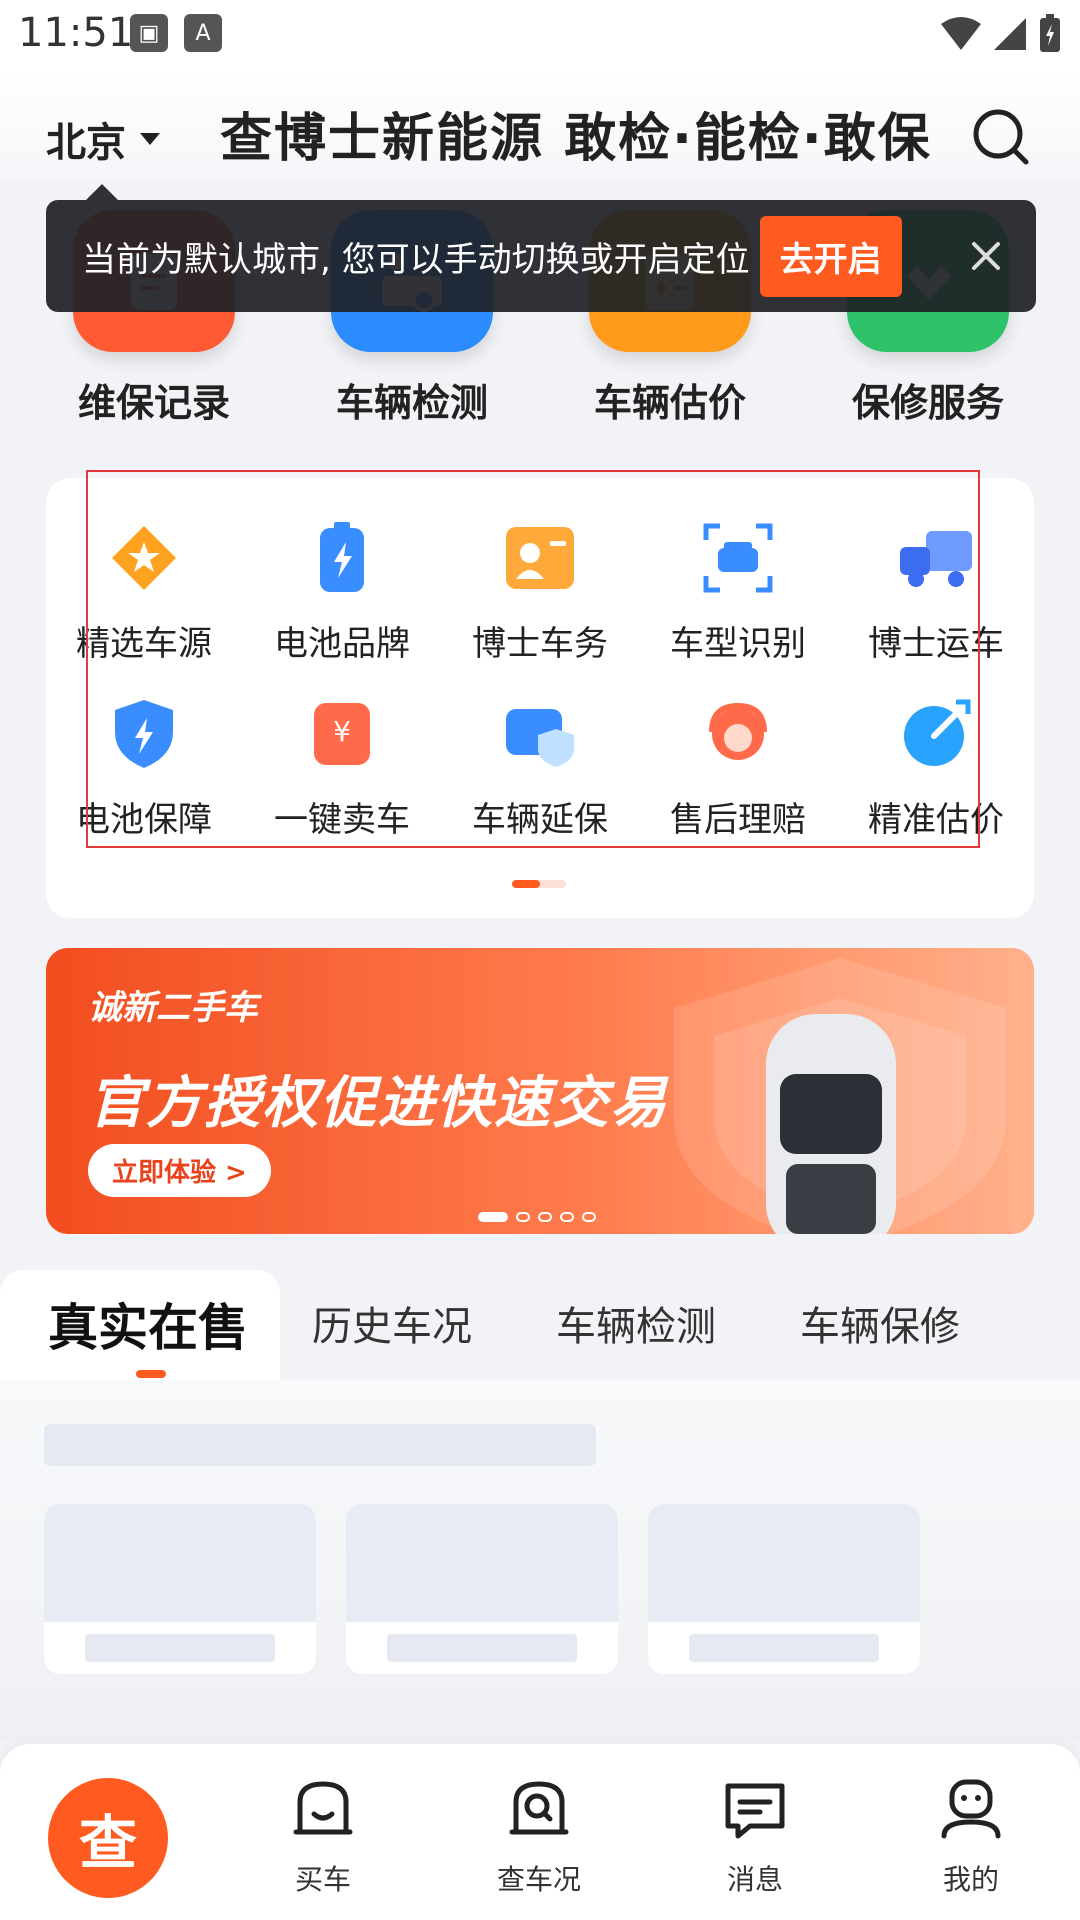 Image resolution: width=1080 pixels, height=1920 pixels. I want to click on nav-profile: 我的, so click(971, 1836).